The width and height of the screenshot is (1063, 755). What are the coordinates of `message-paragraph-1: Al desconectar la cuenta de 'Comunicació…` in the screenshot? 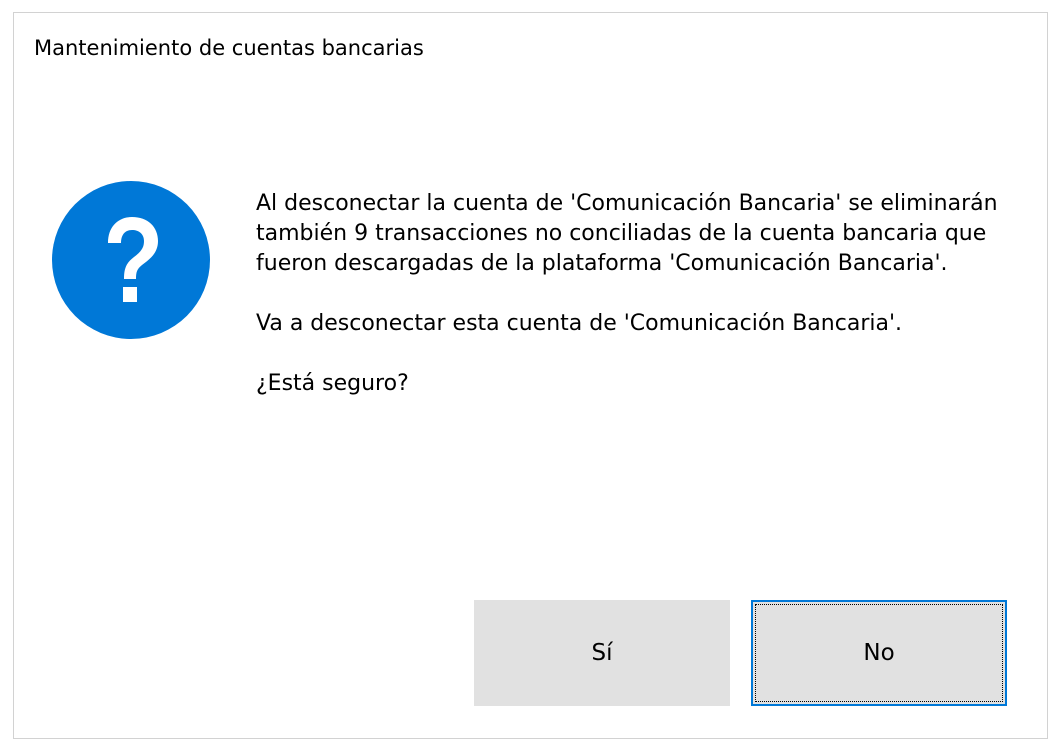 It's located at (627, 233).